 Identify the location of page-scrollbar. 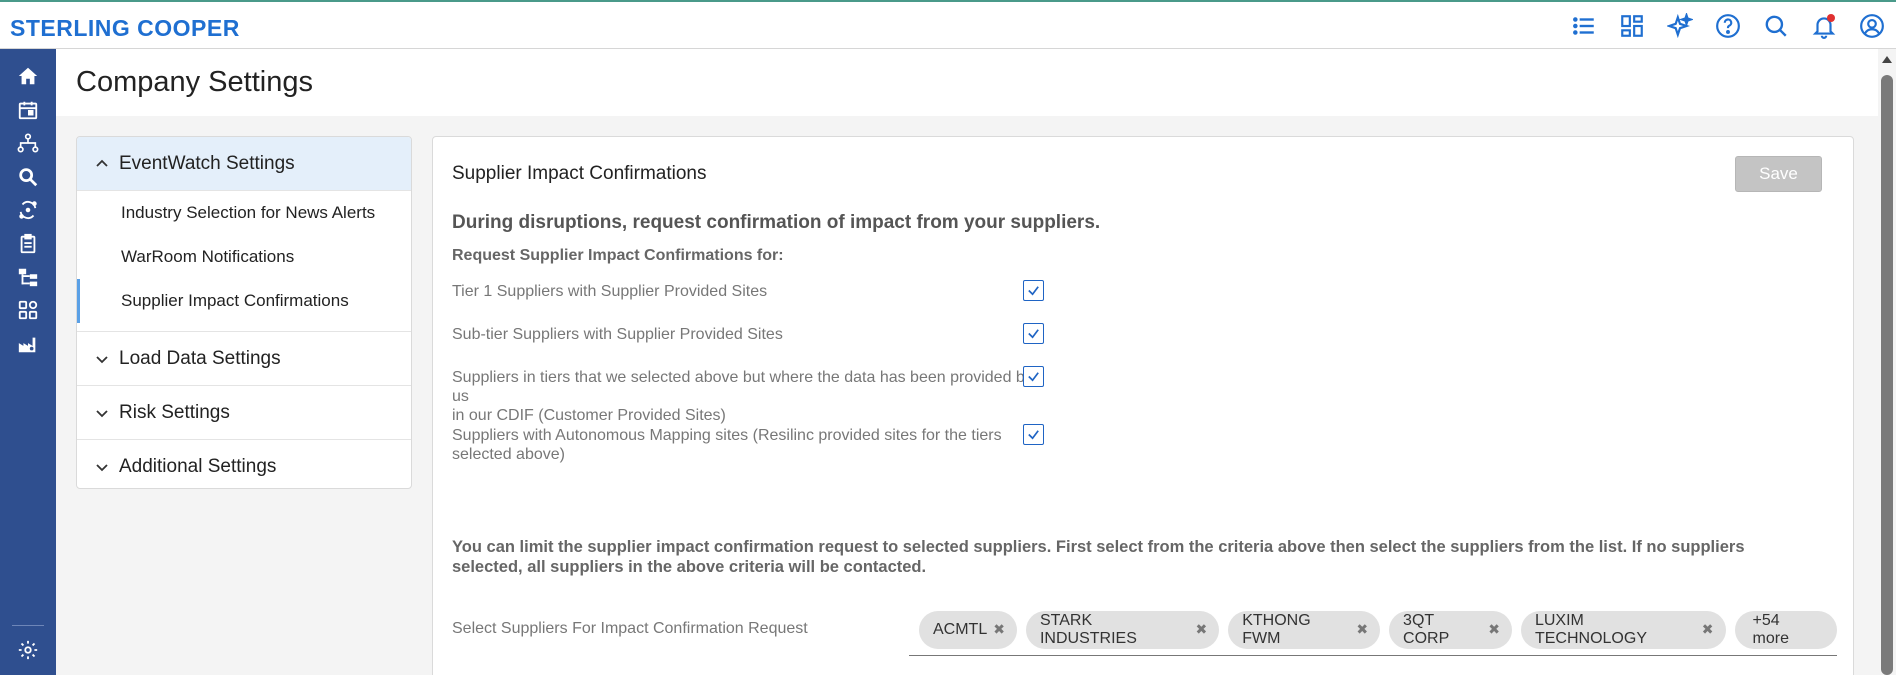
(1887, 362).